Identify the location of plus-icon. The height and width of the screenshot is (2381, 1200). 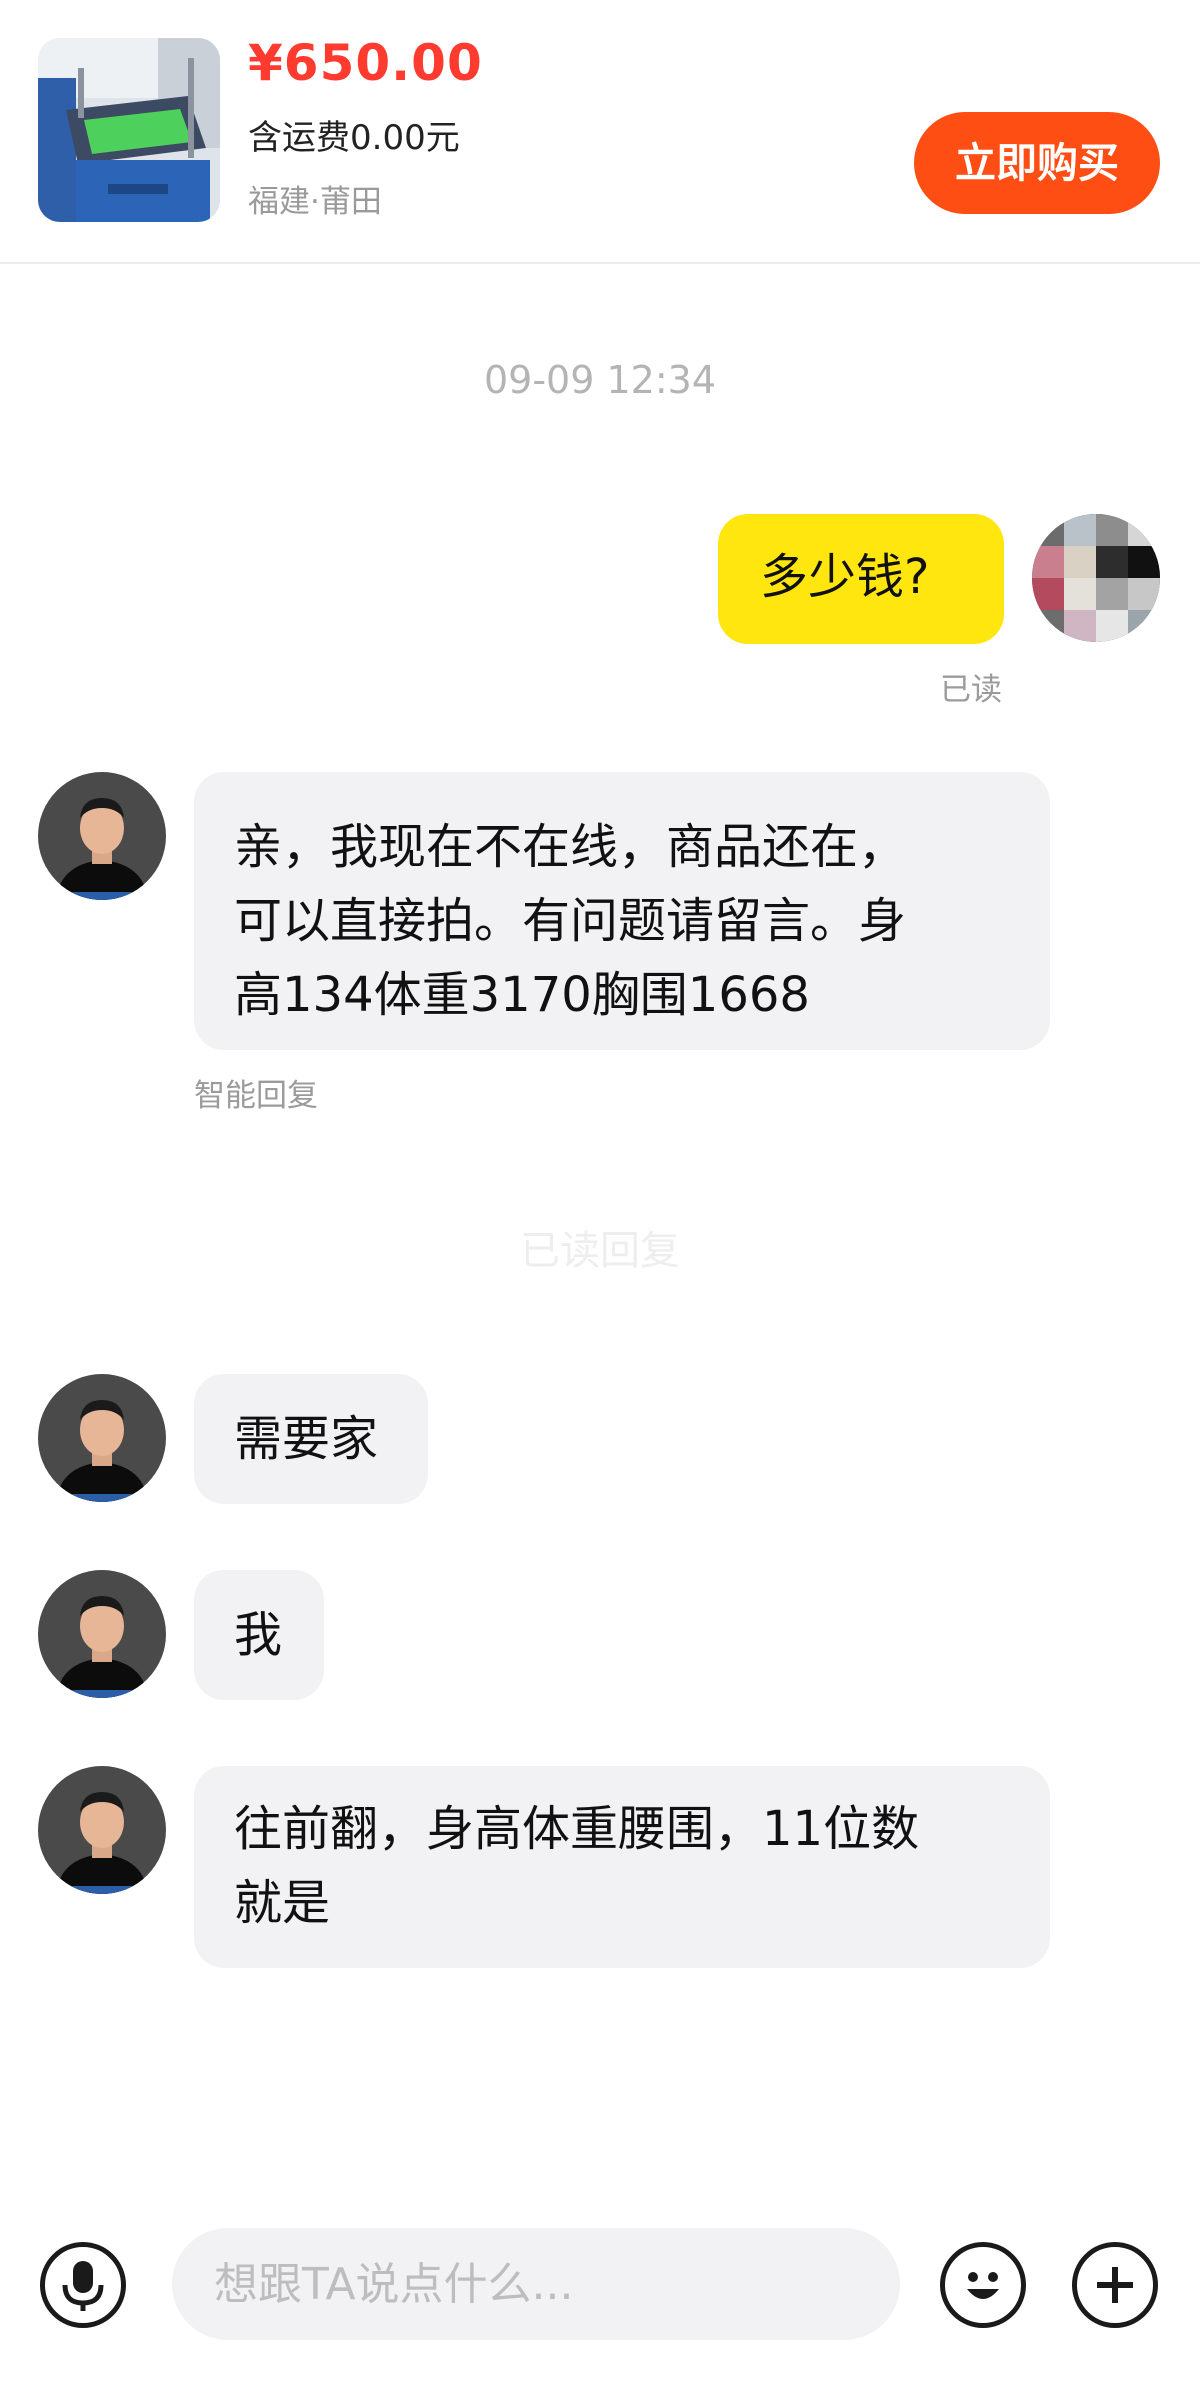
(1115, 2285).